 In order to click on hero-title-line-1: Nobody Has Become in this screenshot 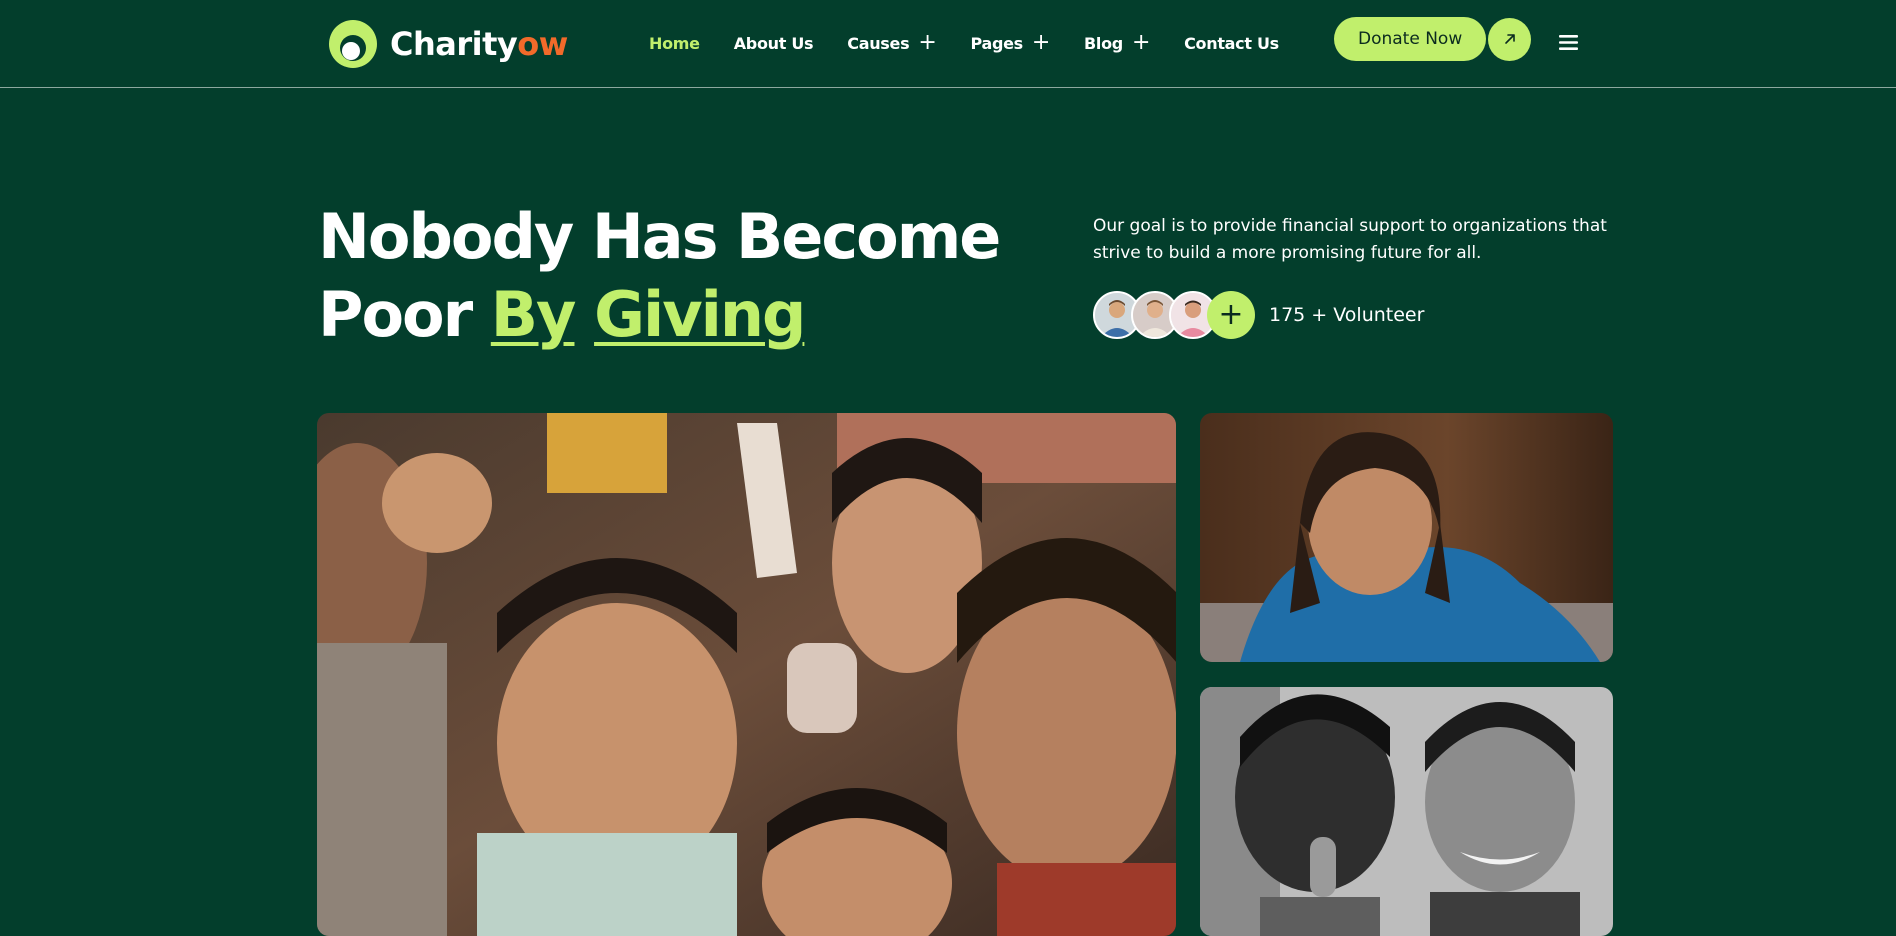, I will do `click(659, 236)`.